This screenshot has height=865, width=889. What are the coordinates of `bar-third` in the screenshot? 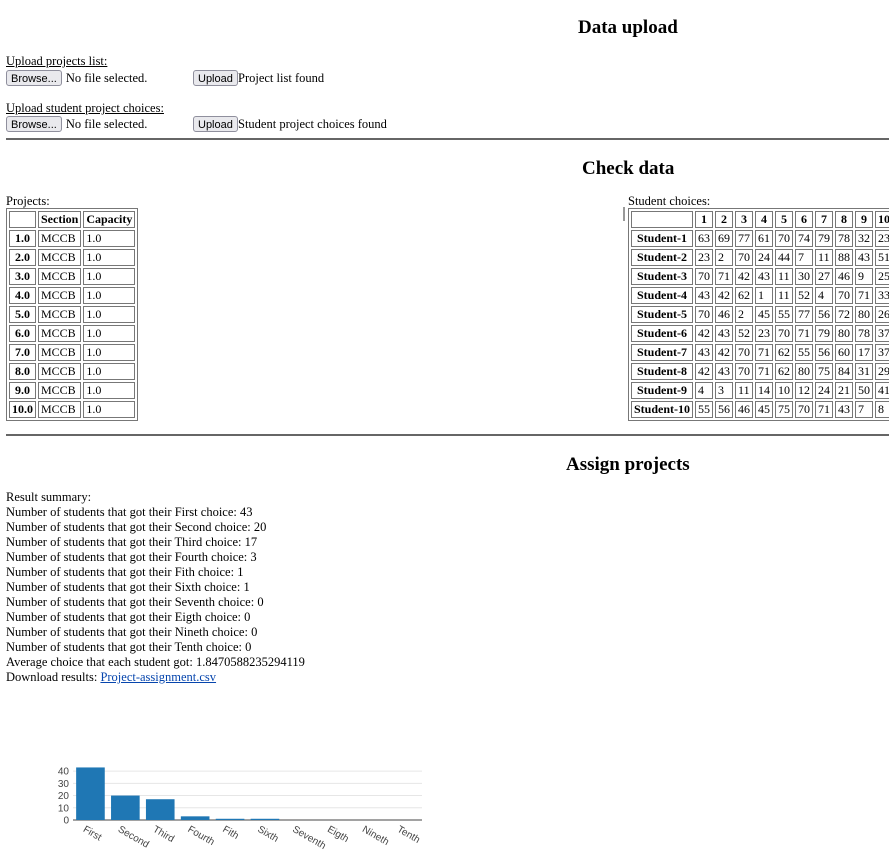 It's located at (160, 809).